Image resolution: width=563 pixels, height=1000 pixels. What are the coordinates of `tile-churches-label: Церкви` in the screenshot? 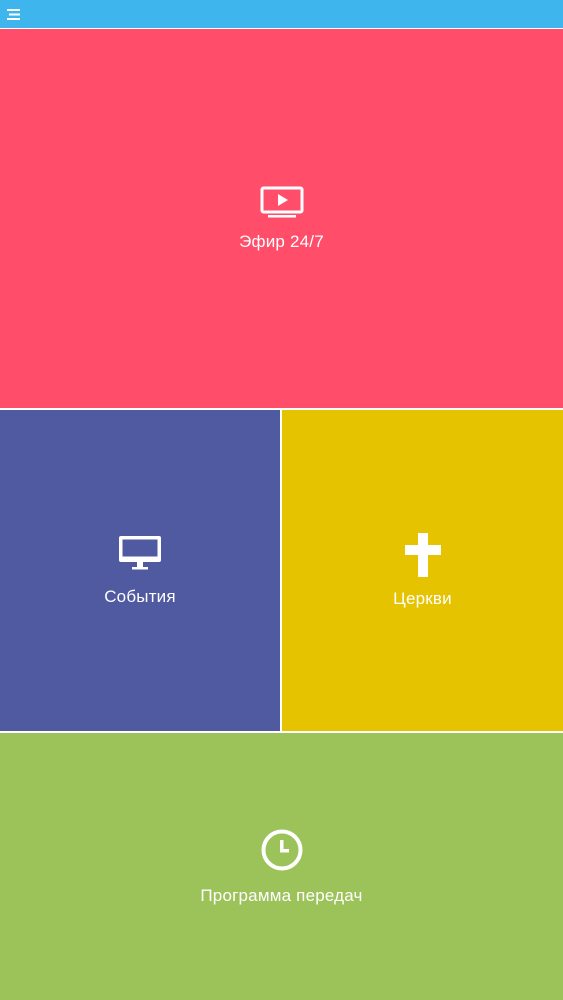 It's located at (422, 598).